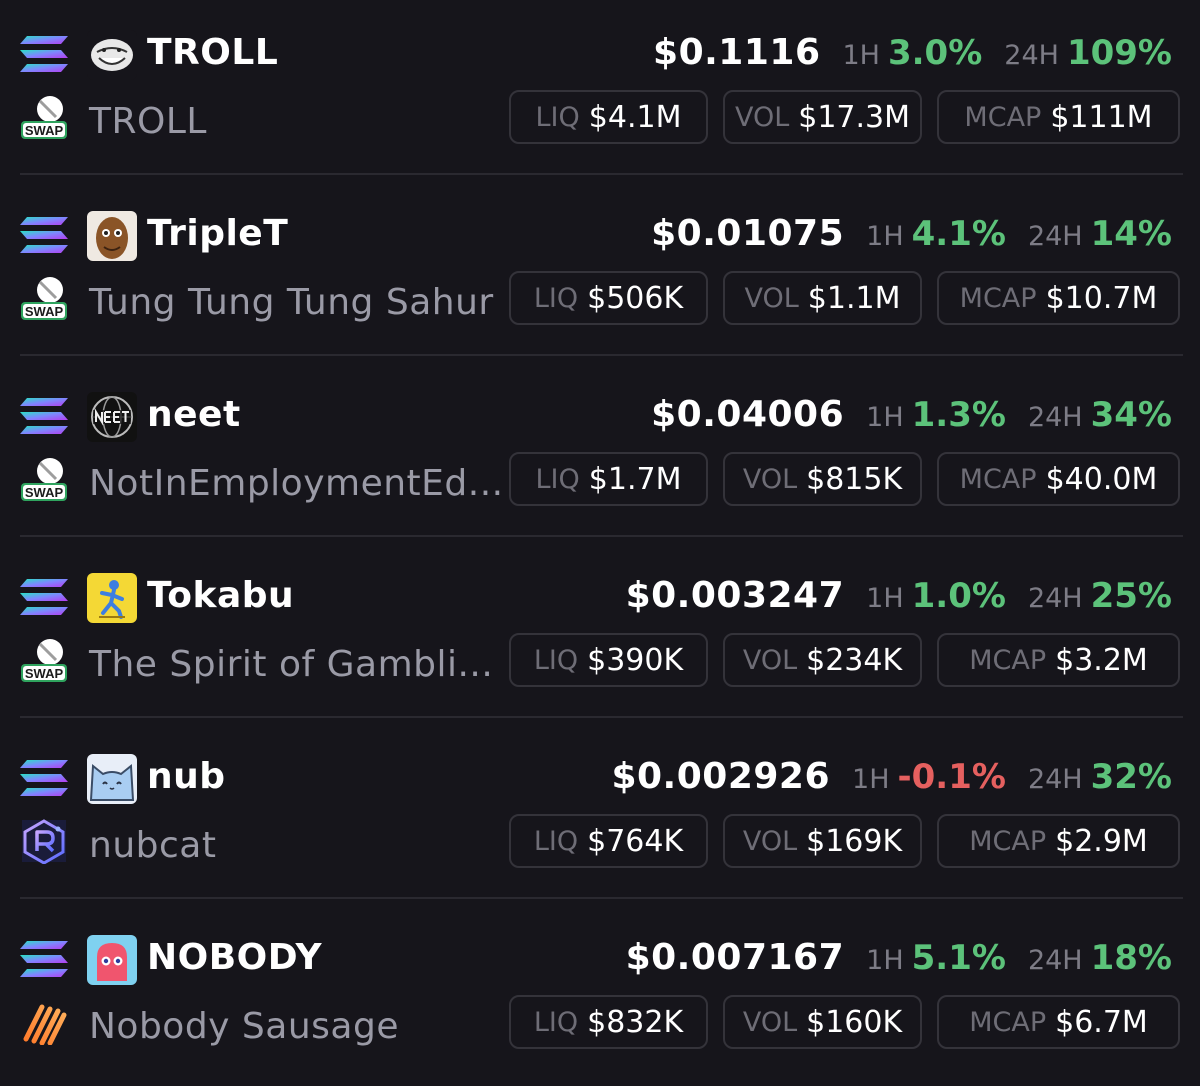 The image size is (1200, 1086). I want to click on token-symbol: nub, so click(186, 776).